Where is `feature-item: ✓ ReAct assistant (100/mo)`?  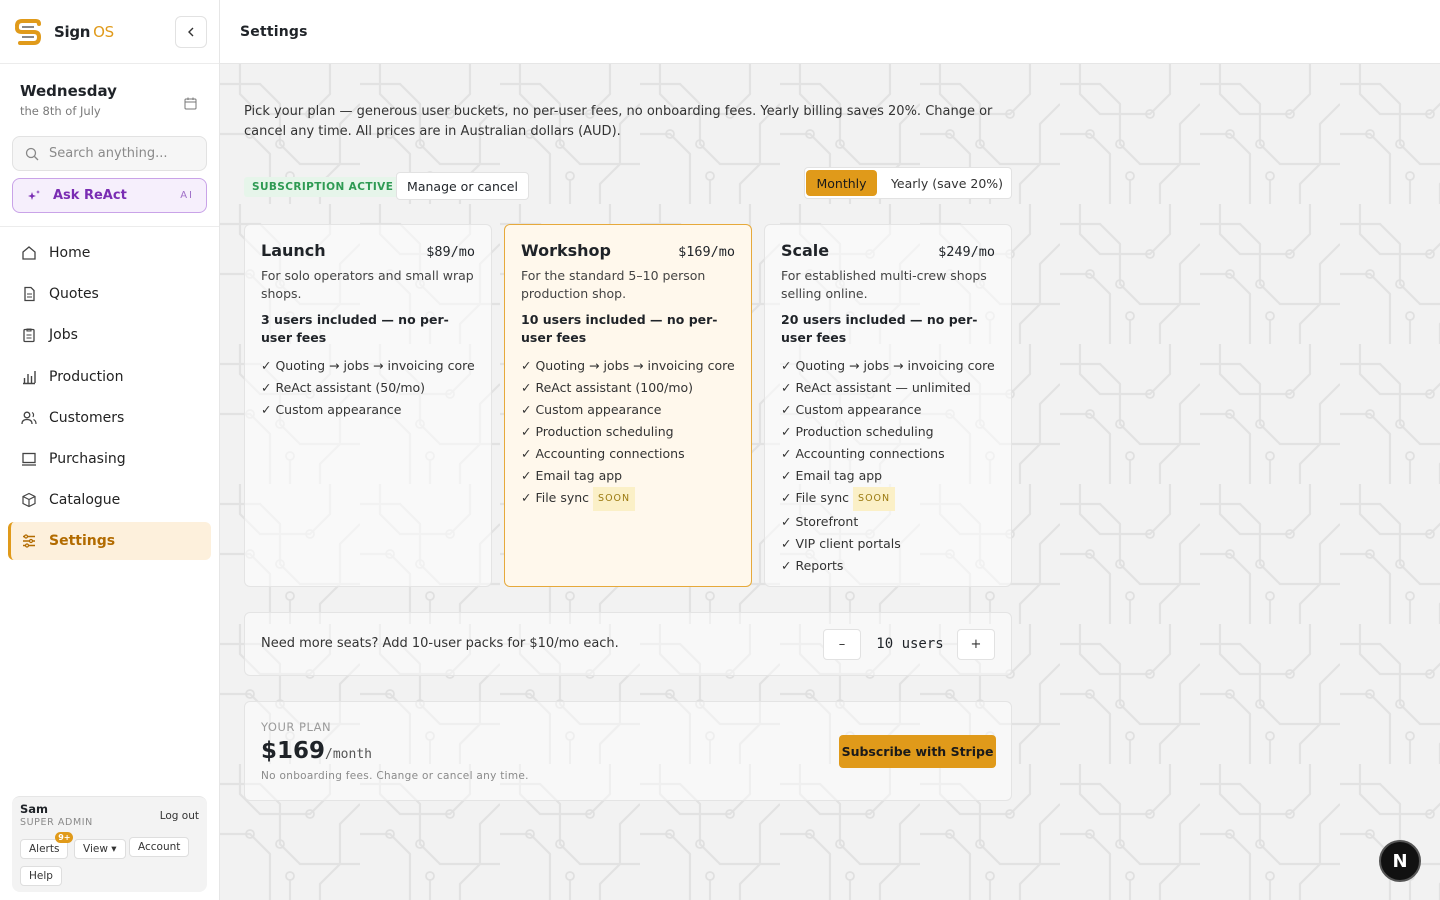
feature-item: ✓ ReAct assistant (100/mo) is located at coordinates (607, 387).